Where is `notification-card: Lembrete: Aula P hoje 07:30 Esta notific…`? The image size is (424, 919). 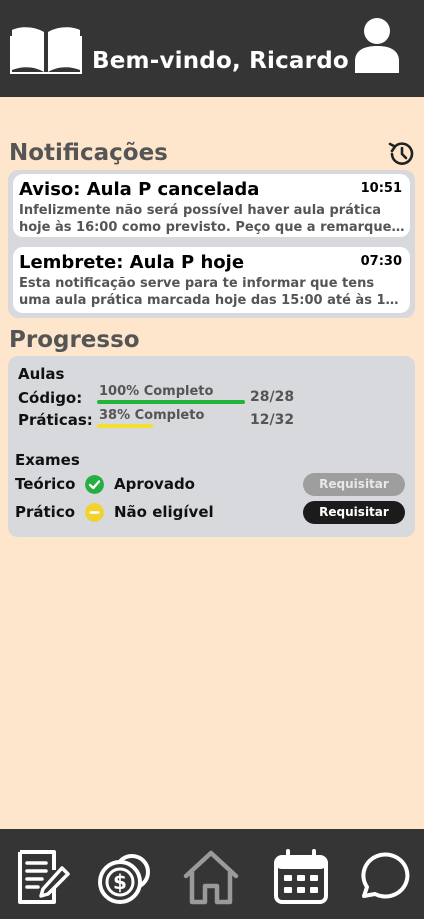 notification-card: Lembrete: Aula P hoje 07:30 Esta notific… is located at coordinates (211, 280).